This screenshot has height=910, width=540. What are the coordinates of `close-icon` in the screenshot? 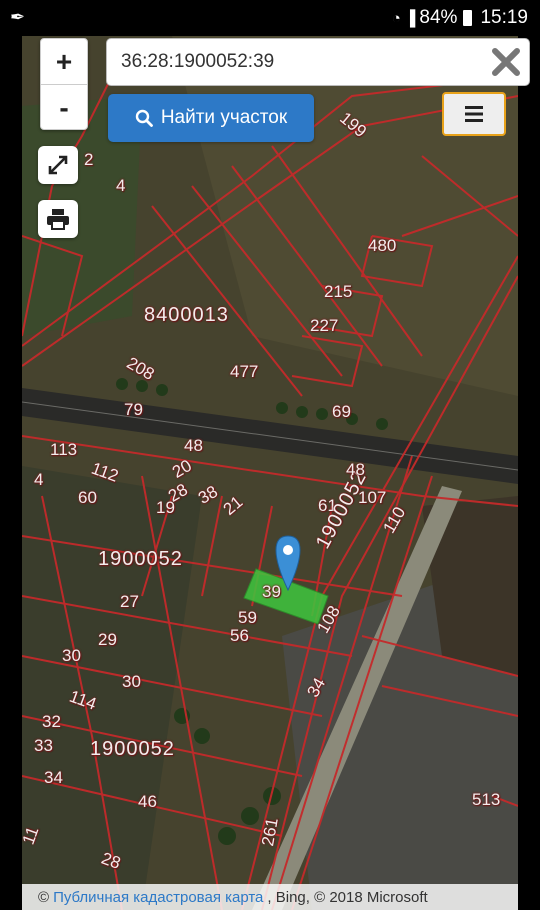 It's located at (506, 62).